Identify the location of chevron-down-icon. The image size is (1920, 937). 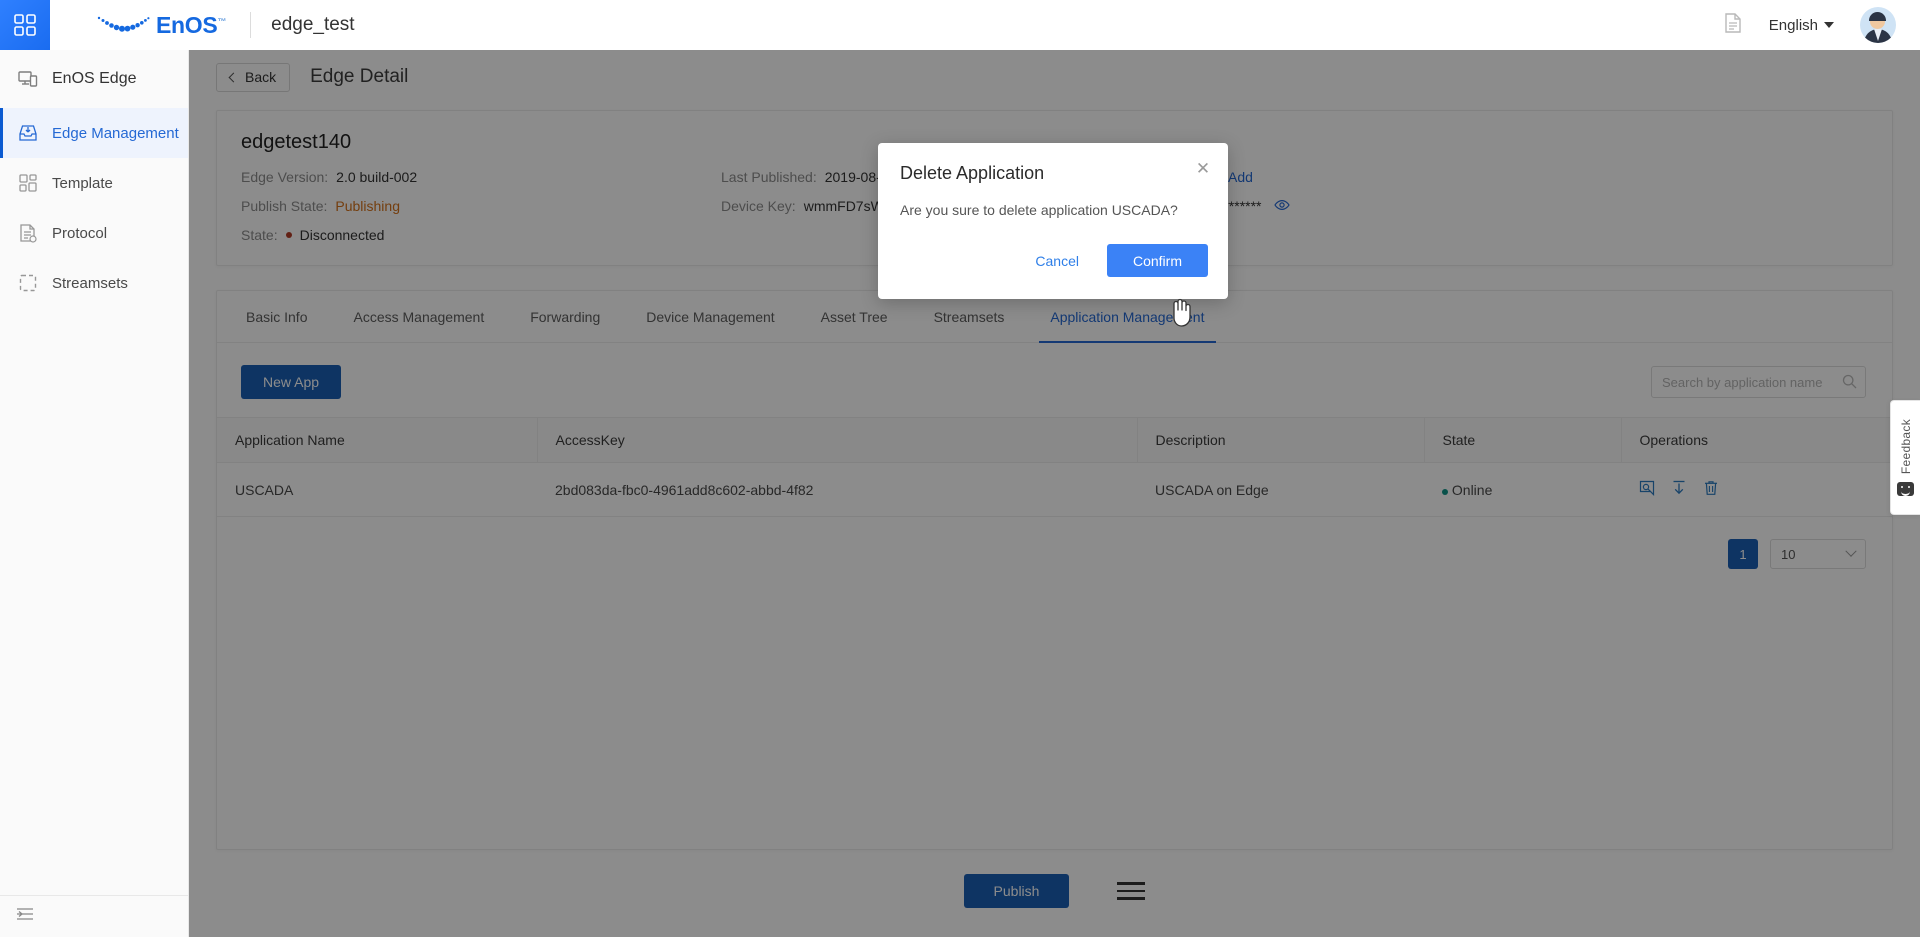
(1829, 25).